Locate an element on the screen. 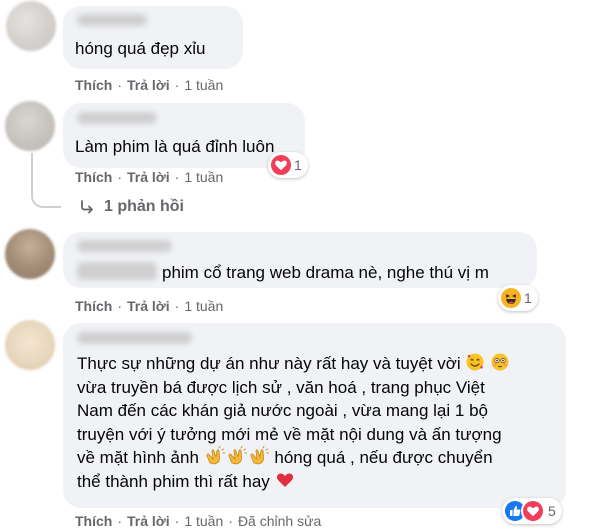 The image size is (595, 532). comment-text: hóng quá đẹp xỉu is located at coordinates (140, 48).